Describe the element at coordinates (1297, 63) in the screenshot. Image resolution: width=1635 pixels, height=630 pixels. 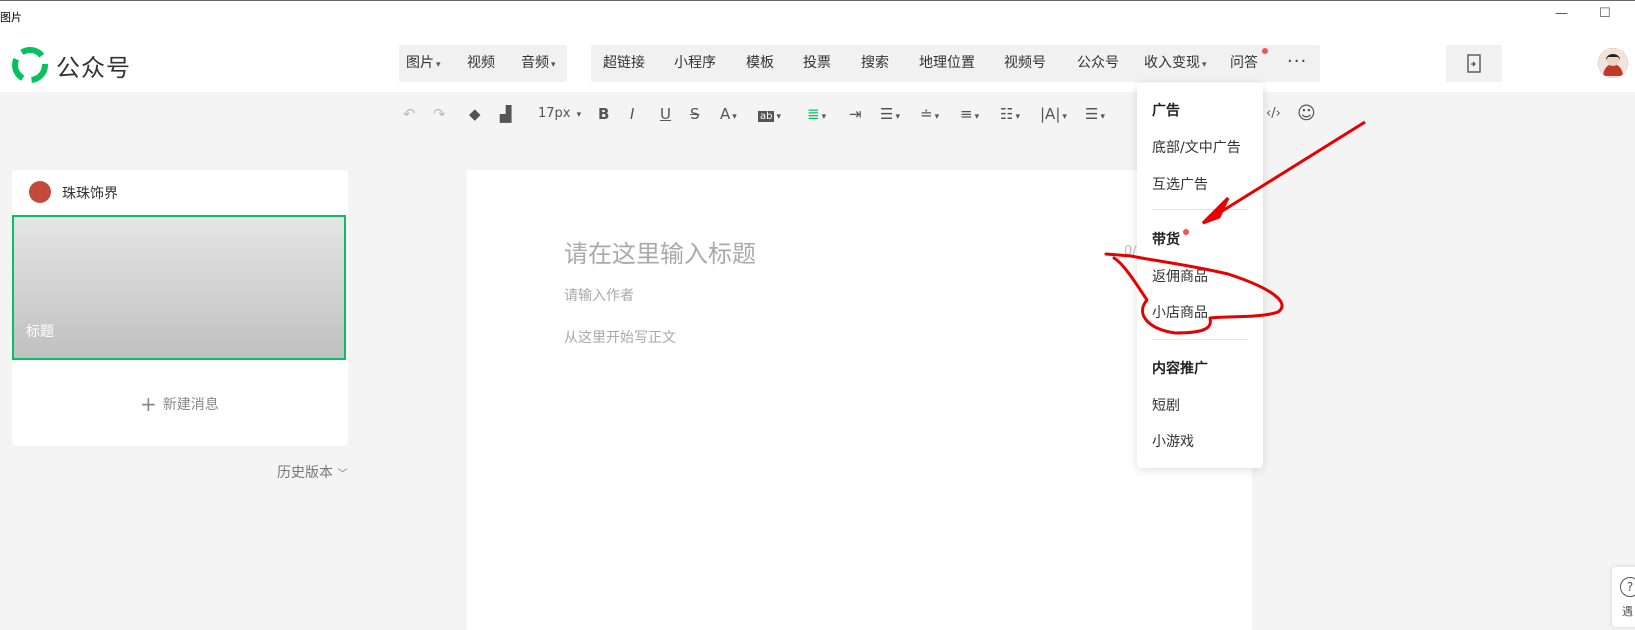
I see `more-tools-button: ···` at that location.